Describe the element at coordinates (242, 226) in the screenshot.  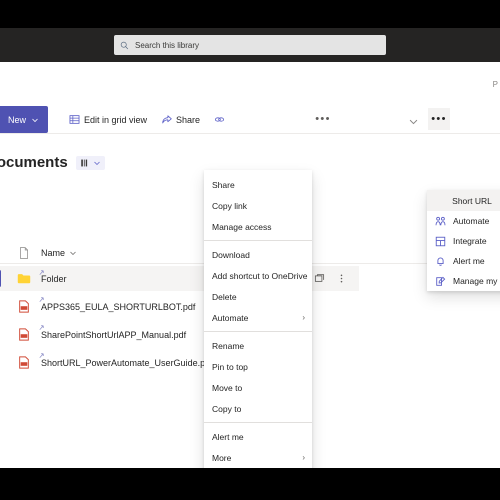
I see `context-menu-item-label: Manage access` at that location.